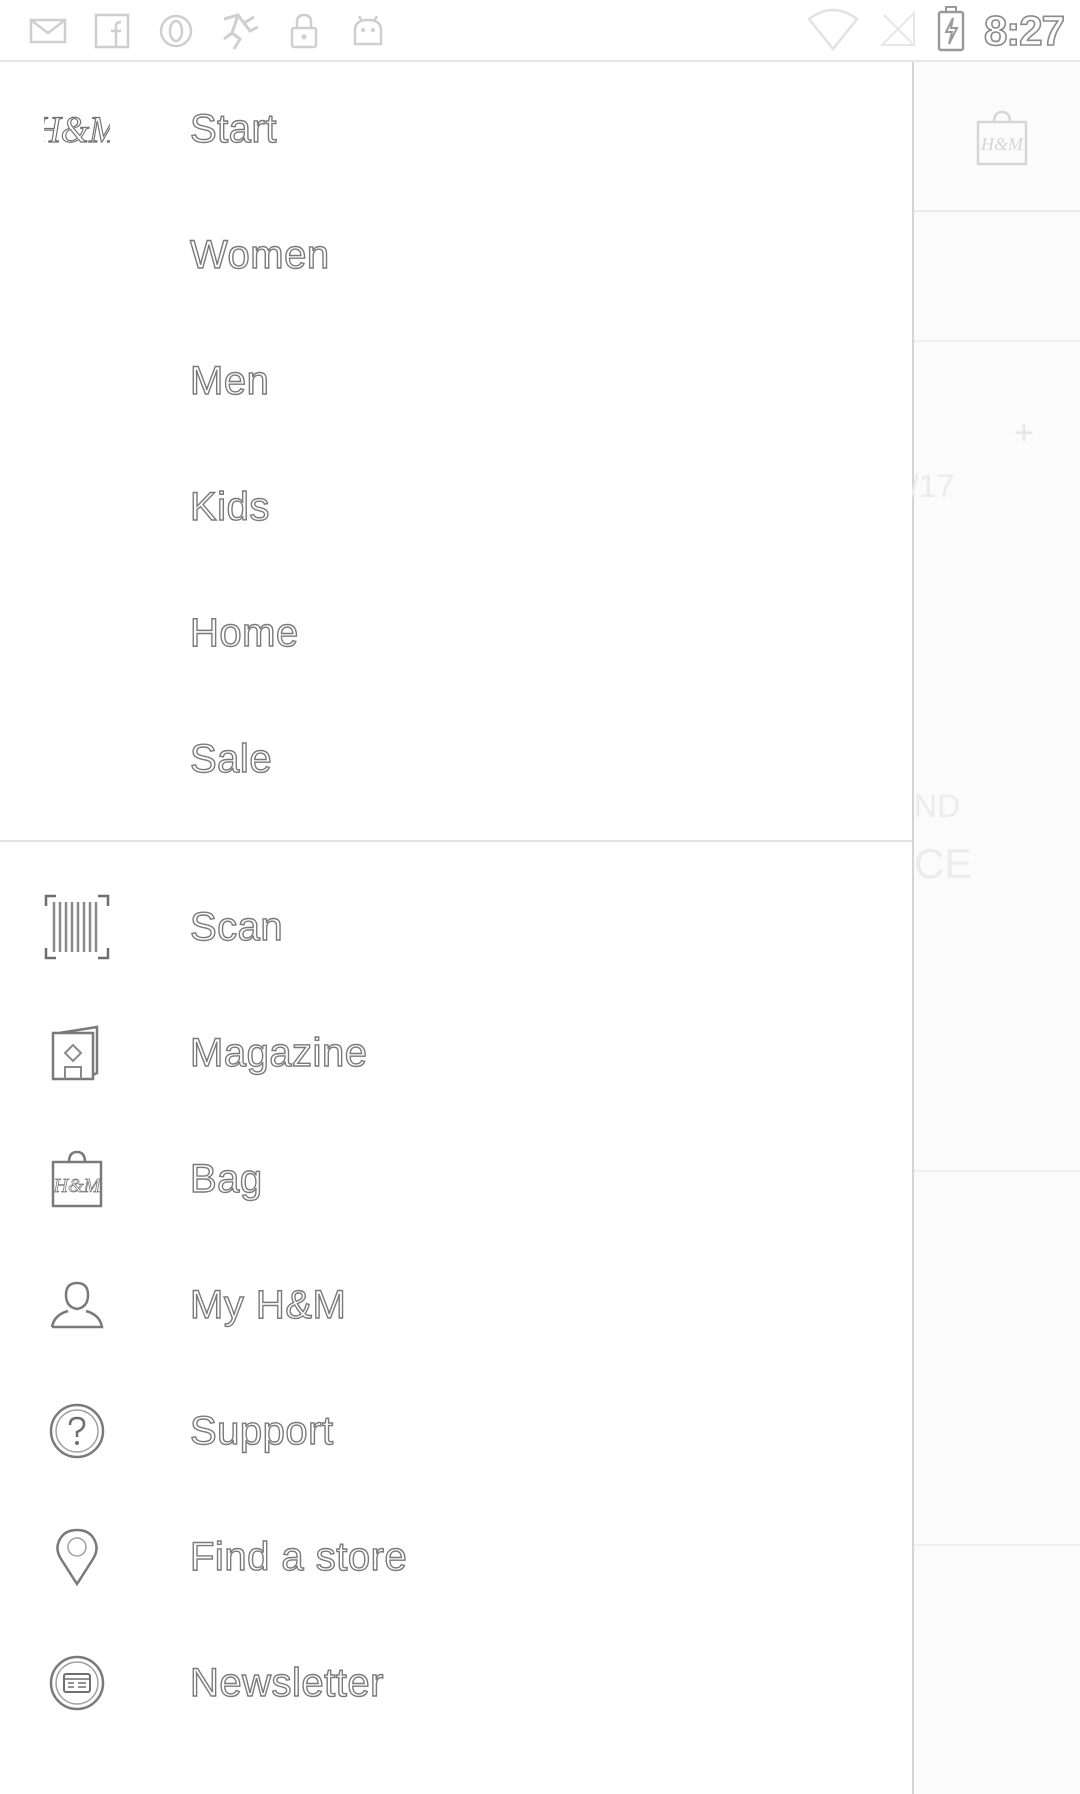 The height and width of the screenshot is (1794, 1080). Describe the element at coordinates (268, 1304) in the screenshot. I see `nav-label: My H&M` at that location.